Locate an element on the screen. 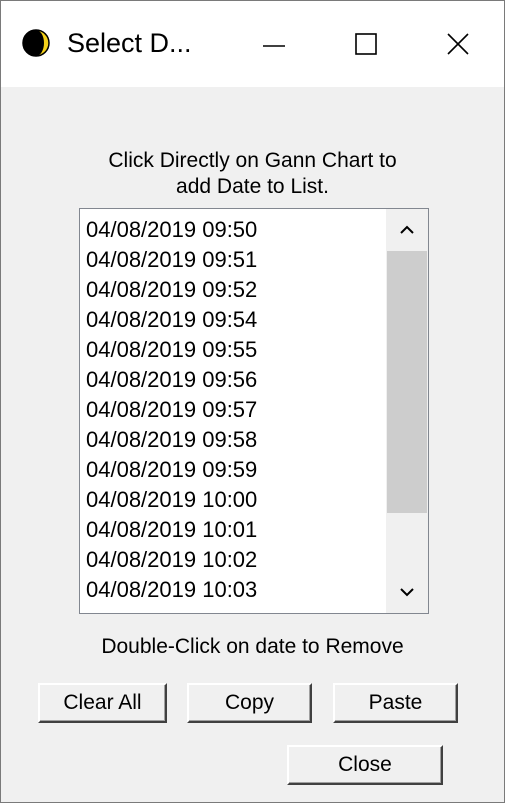  remove-hint-label: Double-Click on date to Remove is located at coordinates (252, 646).